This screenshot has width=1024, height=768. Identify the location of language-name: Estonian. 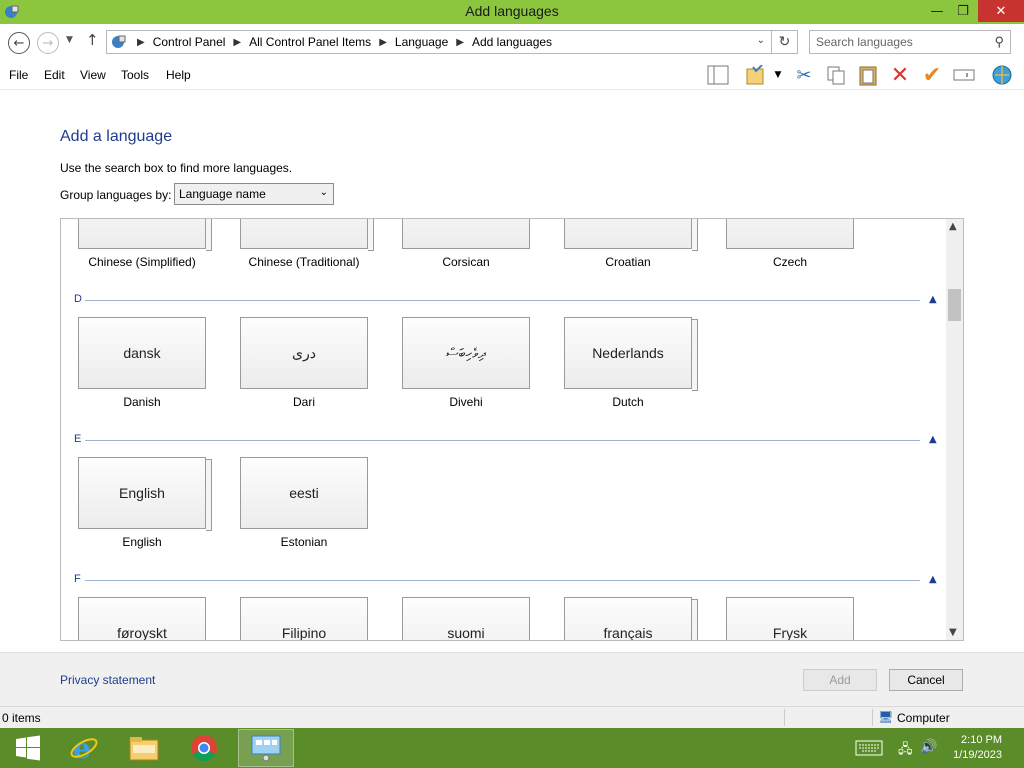
(304, 542).